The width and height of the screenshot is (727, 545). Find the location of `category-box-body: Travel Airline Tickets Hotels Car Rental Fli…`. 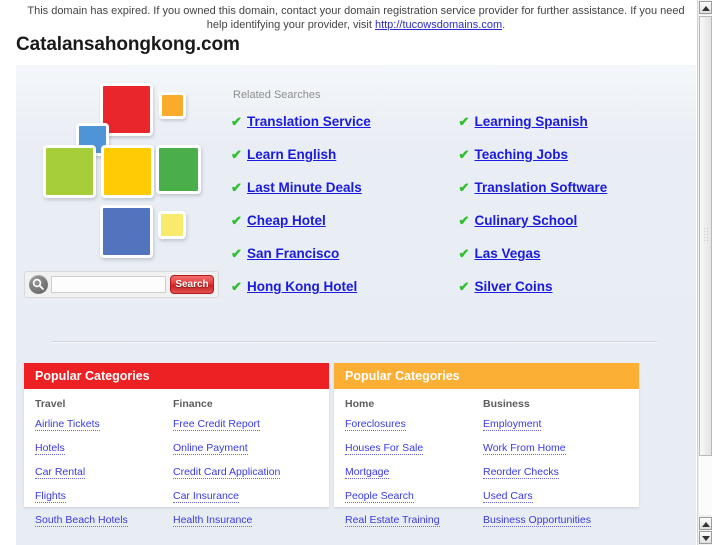

category-box-body: Travel Airline Tickets Hotels Car Rental Fli… is located at coordinates (176, 463).